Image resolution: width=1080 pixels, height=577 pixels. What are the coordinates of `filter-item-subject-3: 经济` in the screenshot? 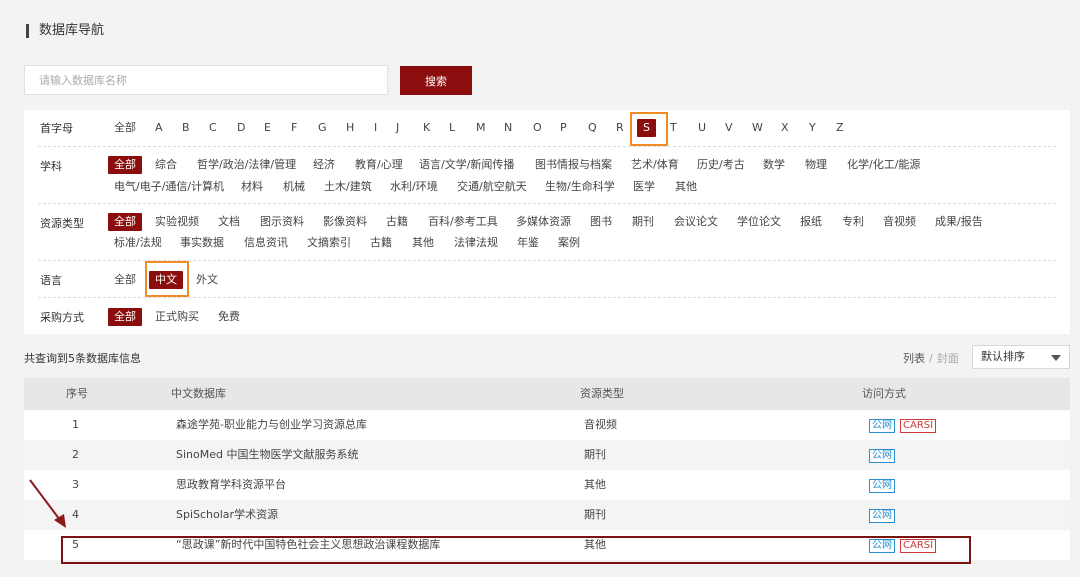 It's located at (324, 165).